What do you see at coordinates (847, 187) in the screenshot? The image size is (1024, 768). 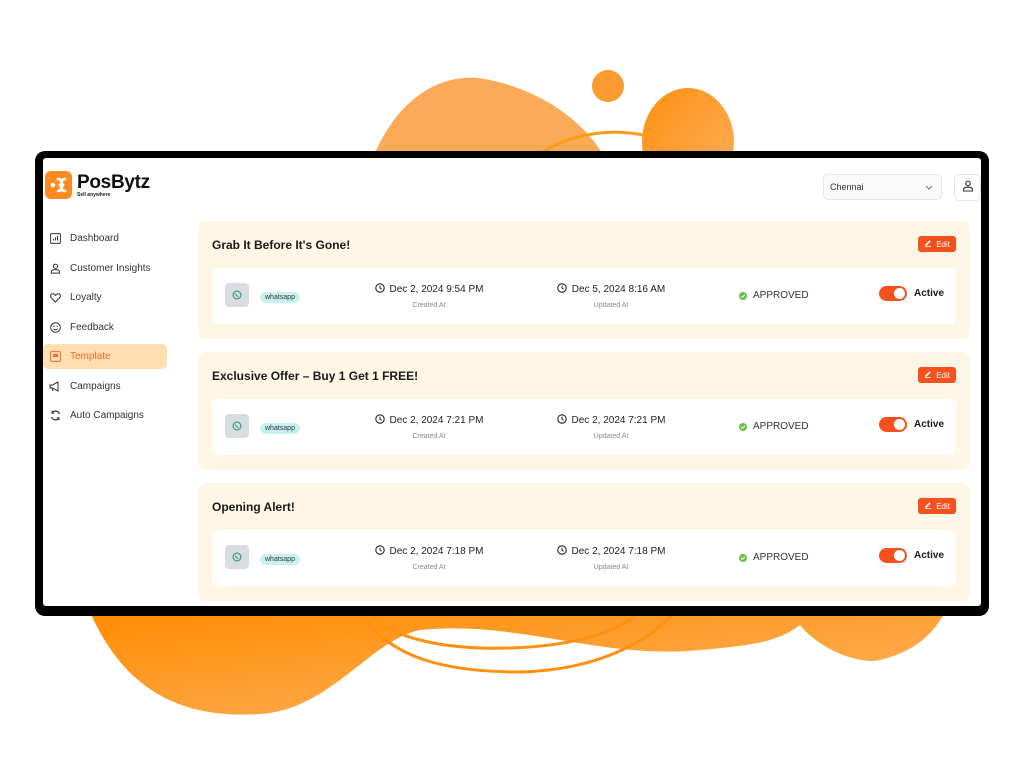 I see `location-select-value: Chennai` at bounding box center [847, 187].